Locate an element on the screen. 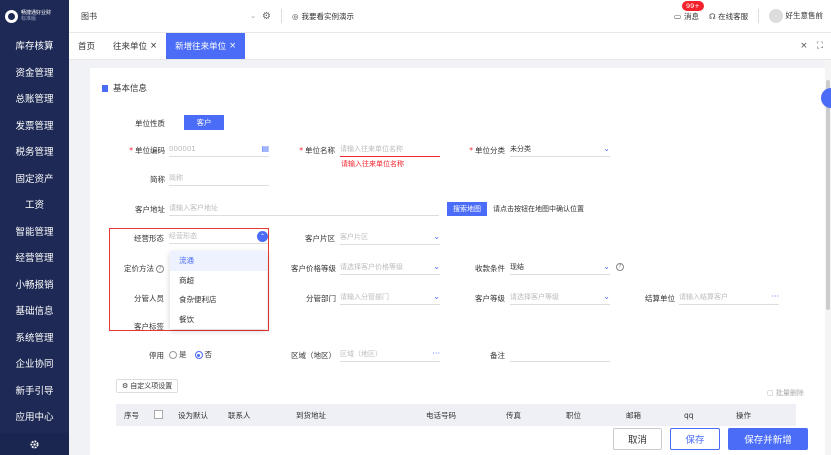  dropdown-option: 商超 is located at coordinates (218, 281).